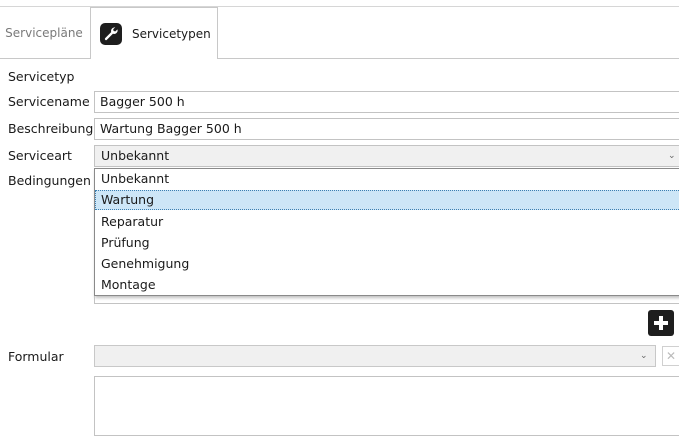 This screenshot has height=436, width=679. Describe the element at coordinates (386, 156) in the screenshot. I see `serviceart-select: Unbekannt ⌄` at that location.